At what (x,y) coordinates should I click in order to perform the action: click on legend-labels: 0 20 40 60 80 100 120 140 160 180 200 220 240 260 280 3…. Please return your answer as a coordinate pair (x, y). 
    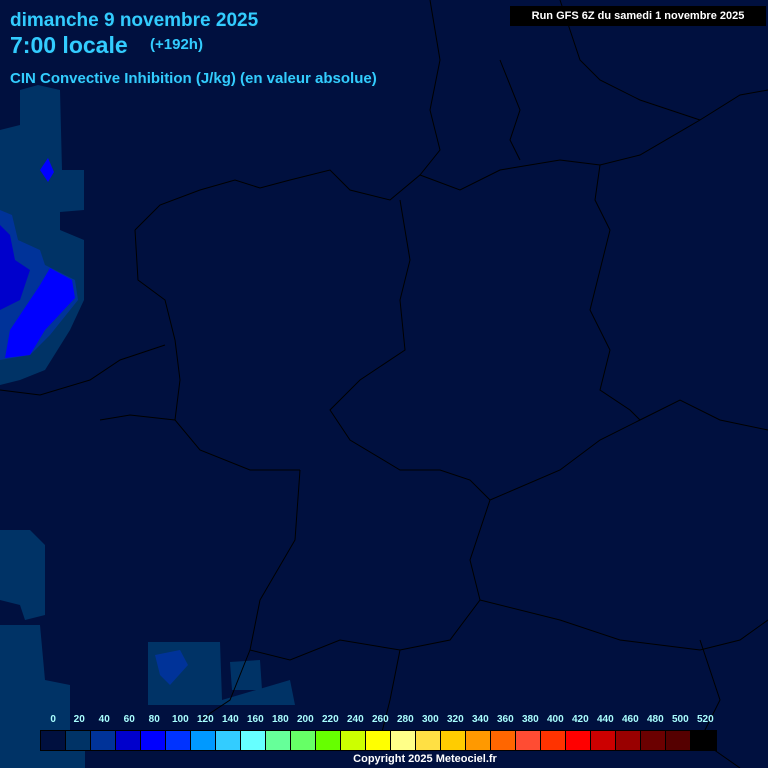
    Looking at the image, I should click on (390, 721).